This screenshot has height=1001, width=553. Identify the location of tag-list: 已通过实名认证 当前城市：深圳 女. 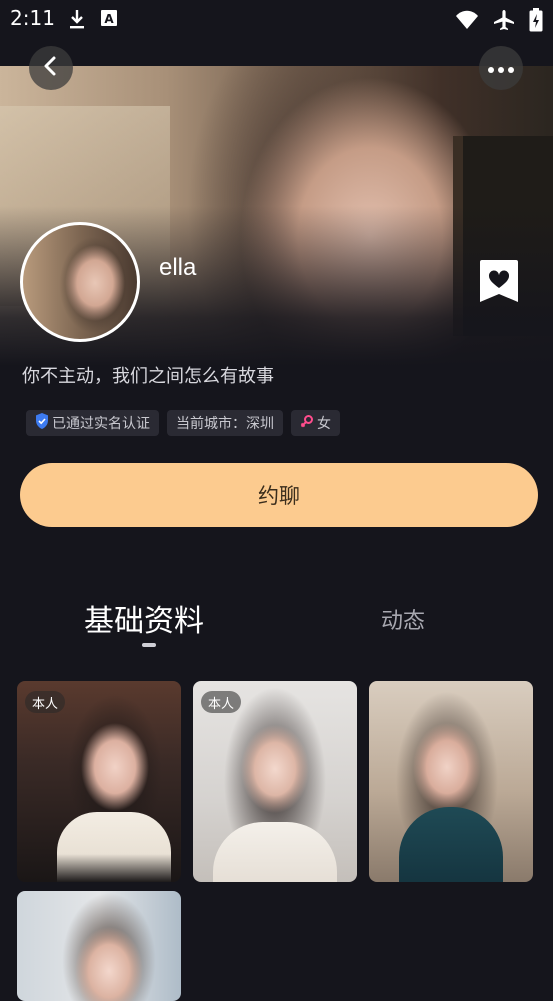
(183, 423).